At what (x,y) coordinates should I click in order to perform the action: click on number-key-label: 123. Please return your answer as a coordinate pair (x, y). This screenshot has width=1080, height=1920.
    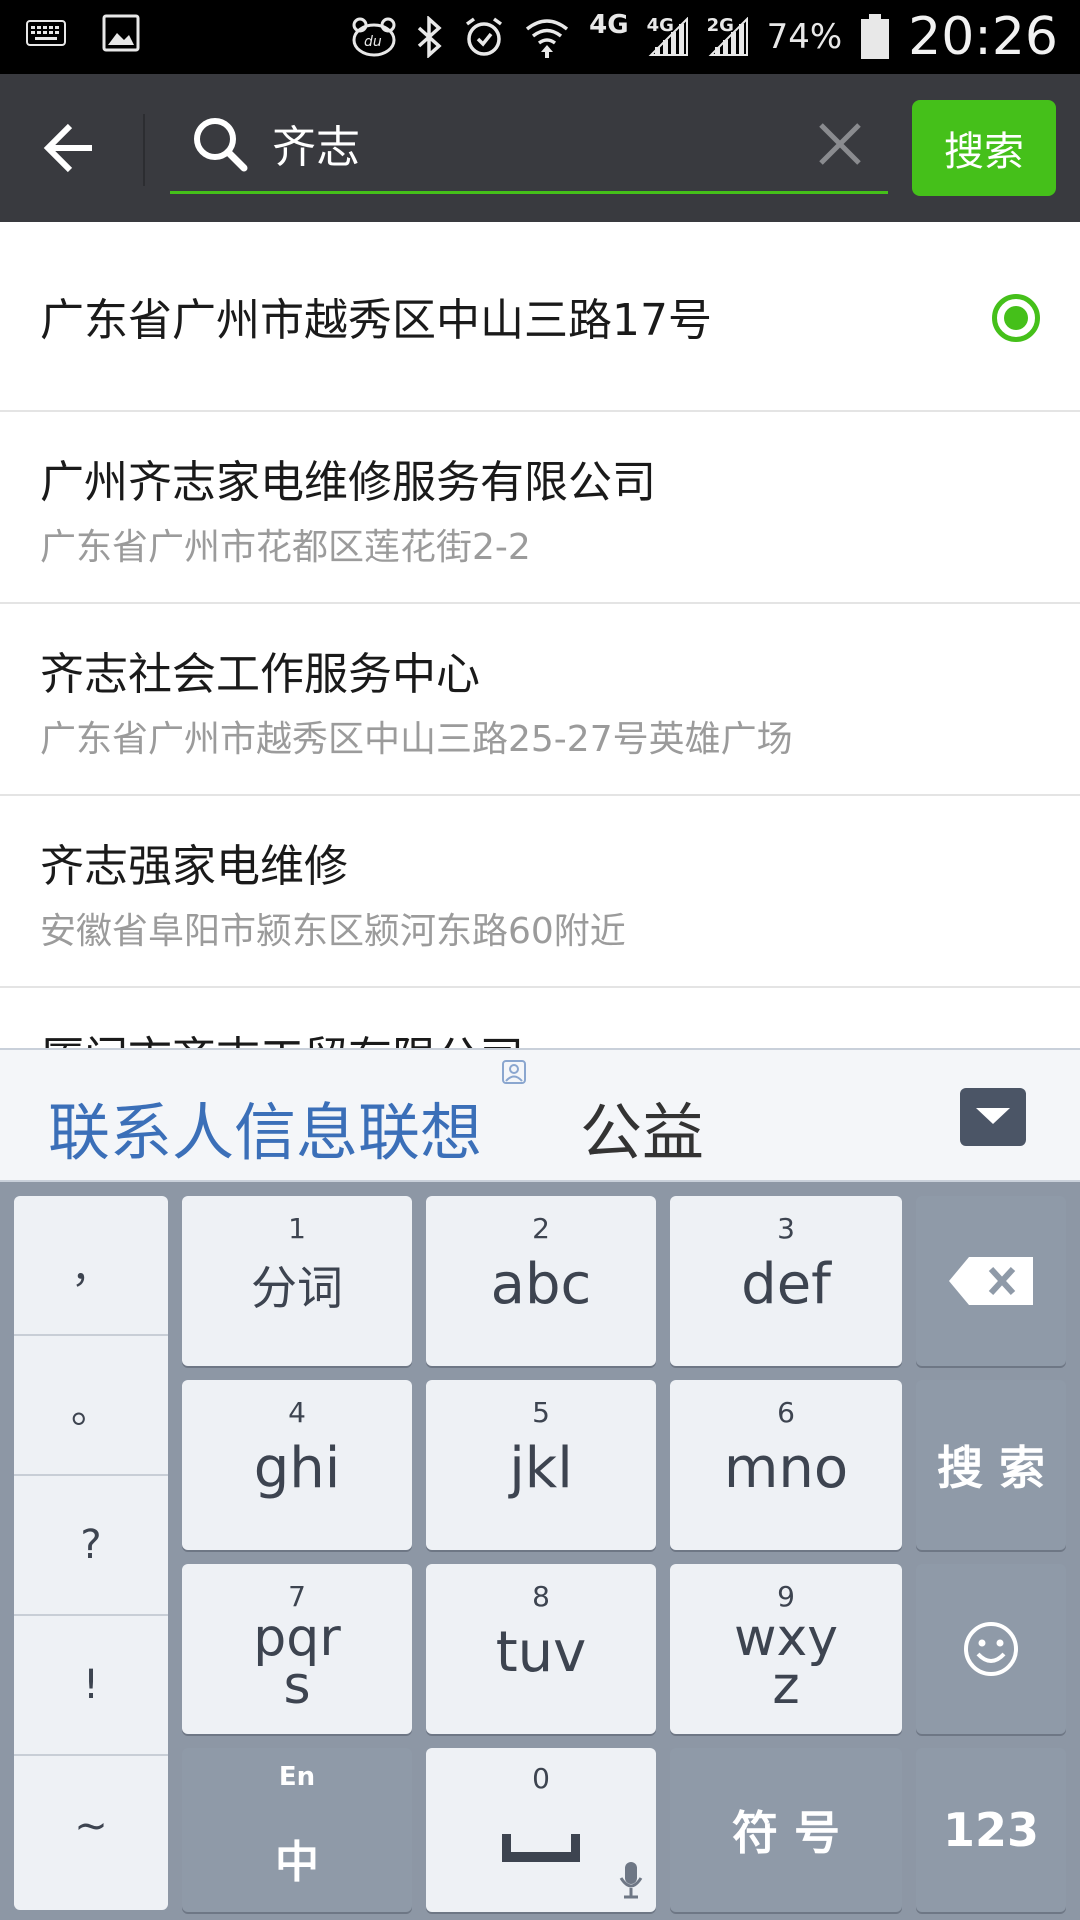
    Looking at the image, I should click on (991, 1830).